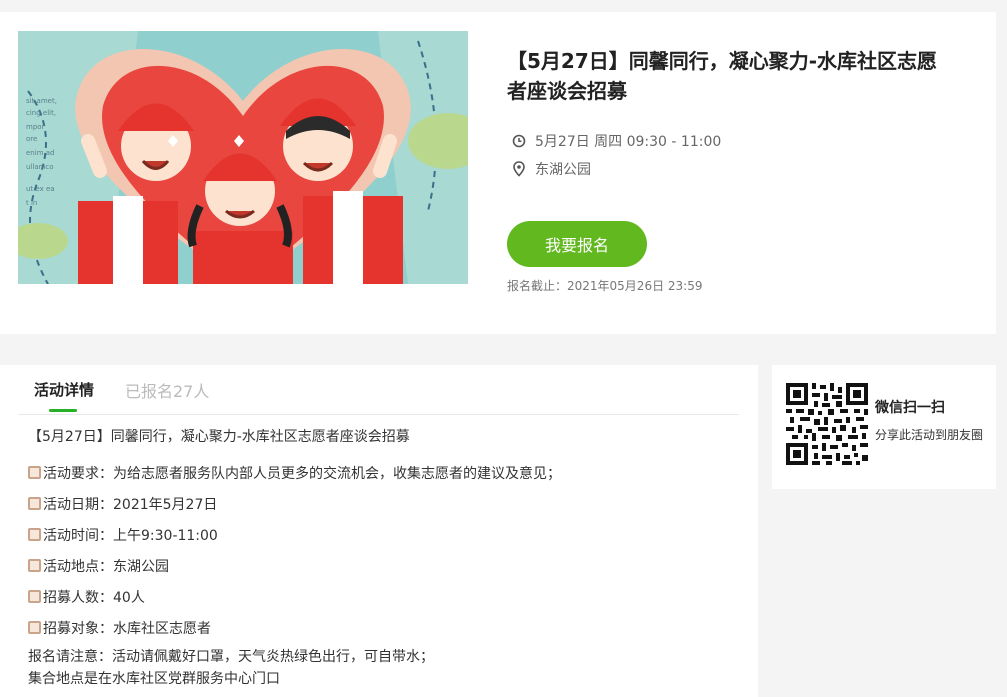 This screenshot has width=1007, height=697. Describe the element at coordinates (519, 141) in the screenshot. I see `clock-icon` at that location.